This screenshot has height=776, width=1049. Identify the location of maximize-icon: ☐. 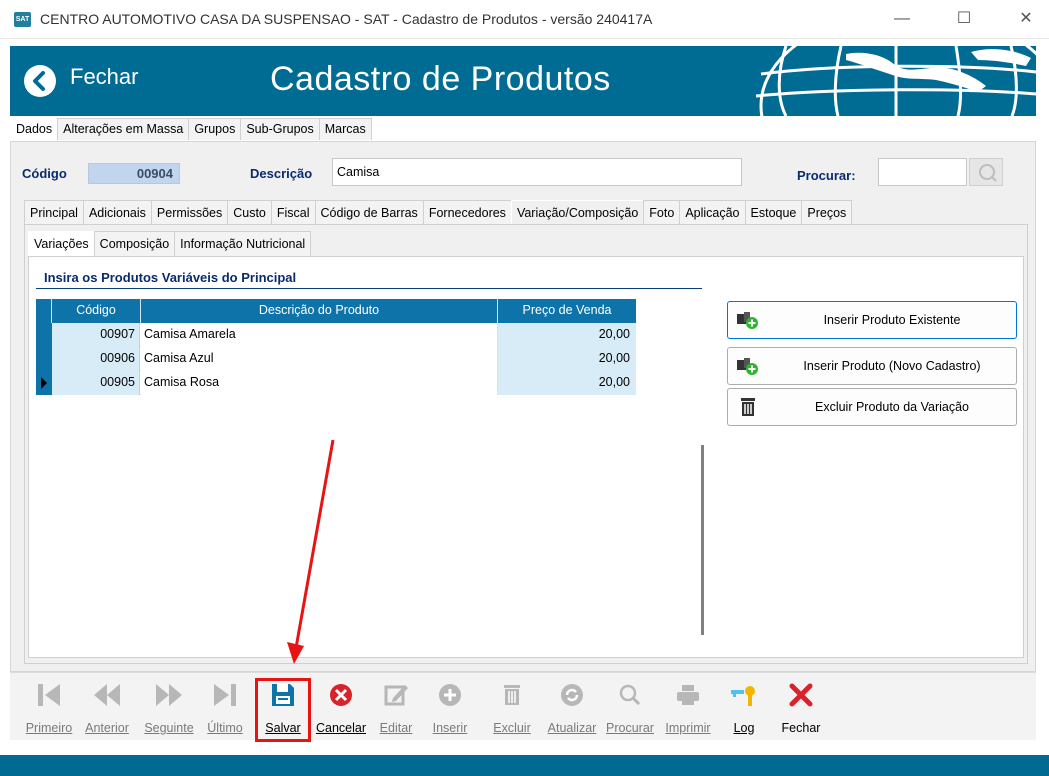
(964, 19).